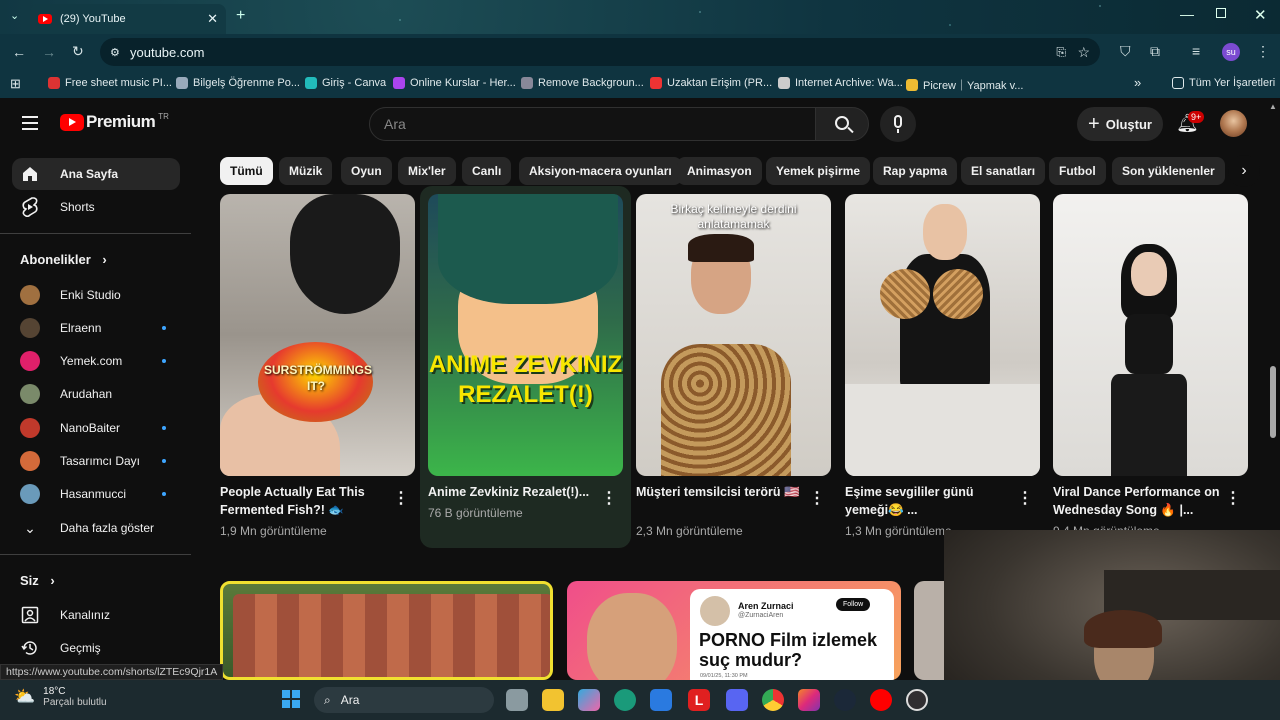  Describe the element at coordinates (96, 361) in the screenshot. I see `subscription-item: Yemek.com` at that location.